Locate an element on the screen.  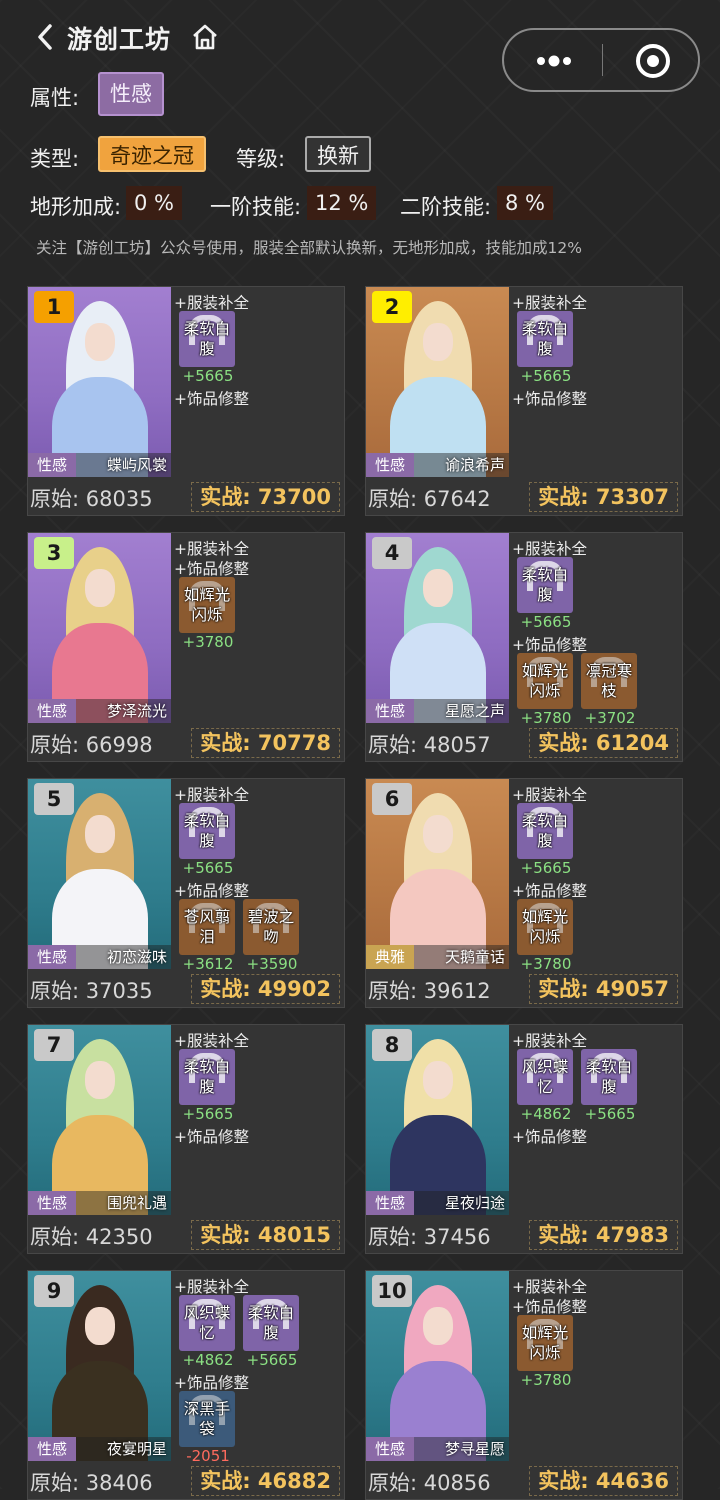
score-footer: 原始: 38406 实战: 46882 is located at coordinates (186, 1481).